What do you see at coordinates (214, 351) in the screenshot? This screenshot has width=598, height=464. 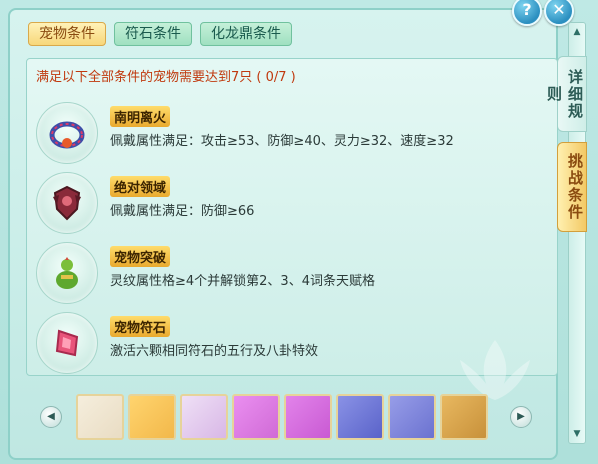 I see `condition-description: 激活六颗相同符石的五行及八卦特效` at bounding box center [214, 351].